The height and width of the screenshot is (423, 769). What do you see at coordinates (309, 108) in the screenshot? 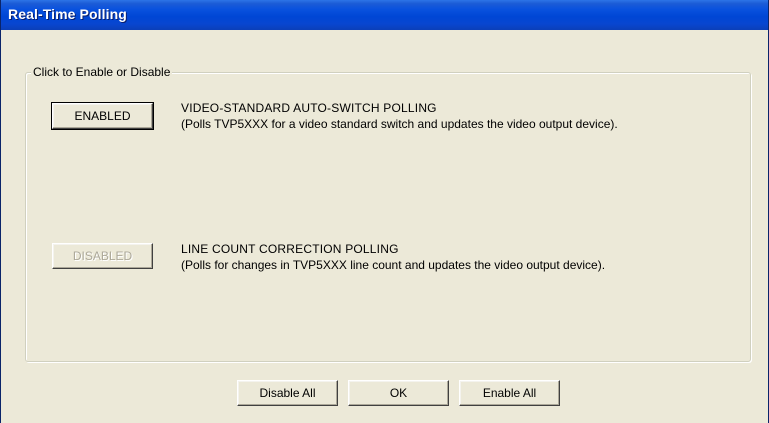
I see `video-standard-poll-title: VIDEO-STANDARD AUTO-SWITCH POLLING` at bounding box center [309, 108].